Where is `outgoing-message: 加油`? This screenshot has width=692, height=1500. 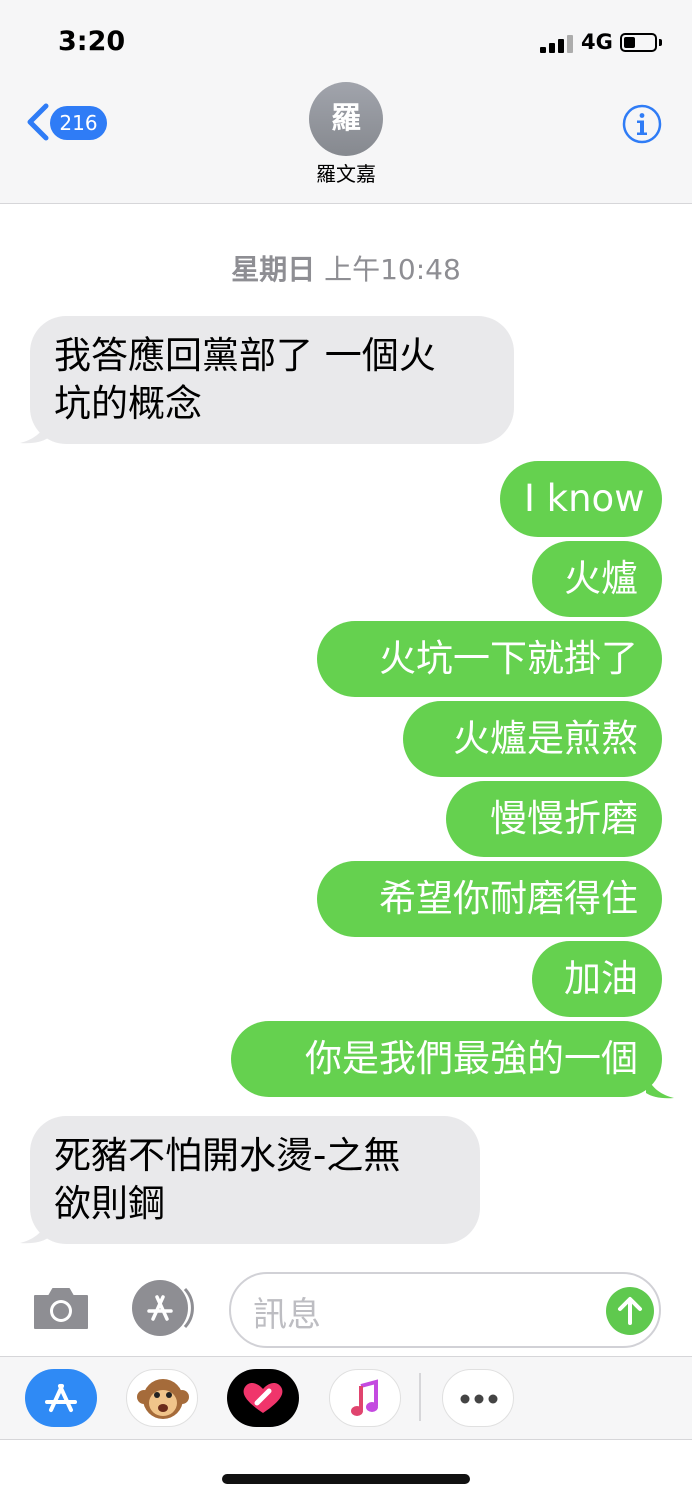
outgoing-message: 加油 is located at coordinates (597, 979).